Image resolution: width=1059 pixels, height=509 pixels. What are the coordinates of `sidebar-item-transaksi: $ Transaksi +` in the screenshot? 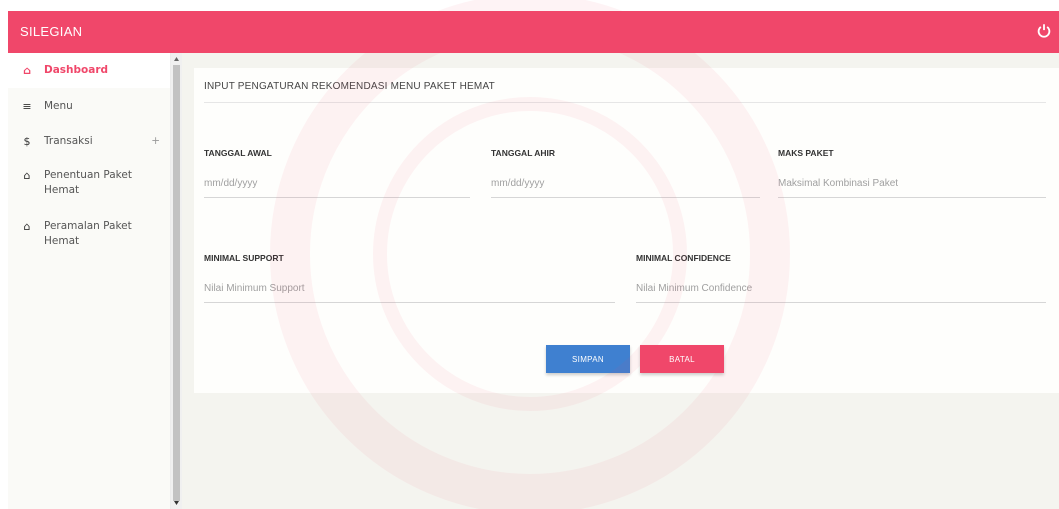 It's located at (89, 140).